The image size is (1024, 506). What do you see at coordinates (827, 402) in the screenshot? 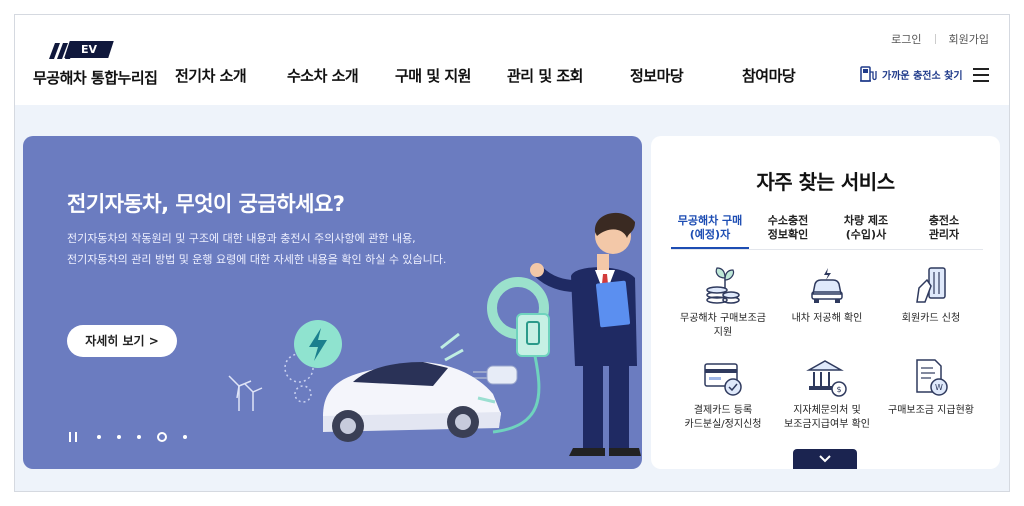
I see `service-local-government: $ 지자체문의처 및 보조금지급여부 확인` at bounding box center [827, 402].